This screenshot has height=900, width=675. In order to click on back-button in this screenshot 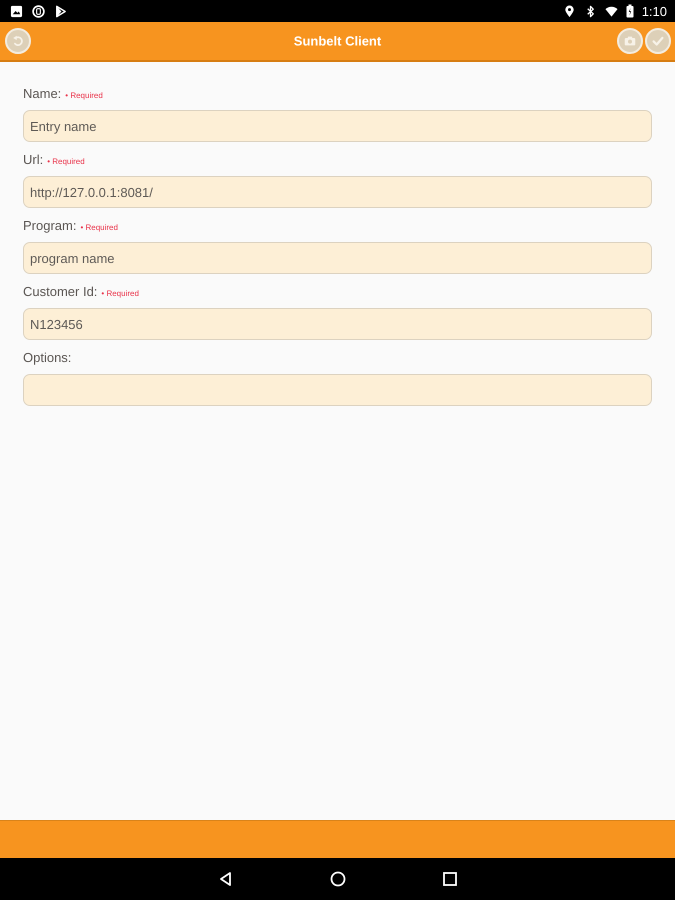, I will do `click(18, 41)`.